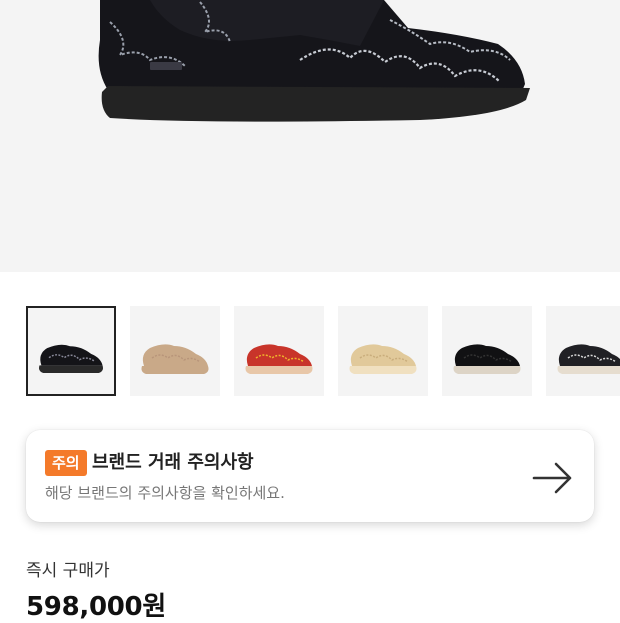  I want to click on thumbnail-black-flame-wallabee, so click(71, 351).